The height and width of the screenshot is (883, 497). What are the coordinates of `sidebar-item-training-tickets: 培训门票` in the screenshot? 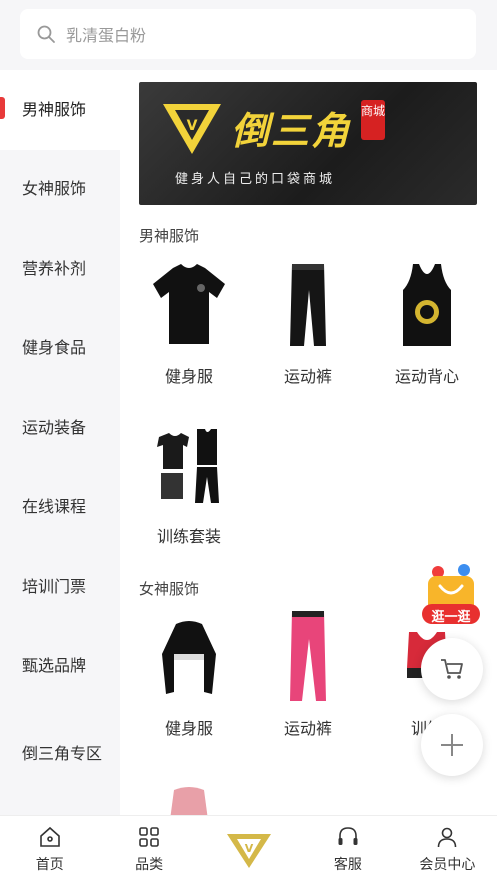 It's located at (60, 587).